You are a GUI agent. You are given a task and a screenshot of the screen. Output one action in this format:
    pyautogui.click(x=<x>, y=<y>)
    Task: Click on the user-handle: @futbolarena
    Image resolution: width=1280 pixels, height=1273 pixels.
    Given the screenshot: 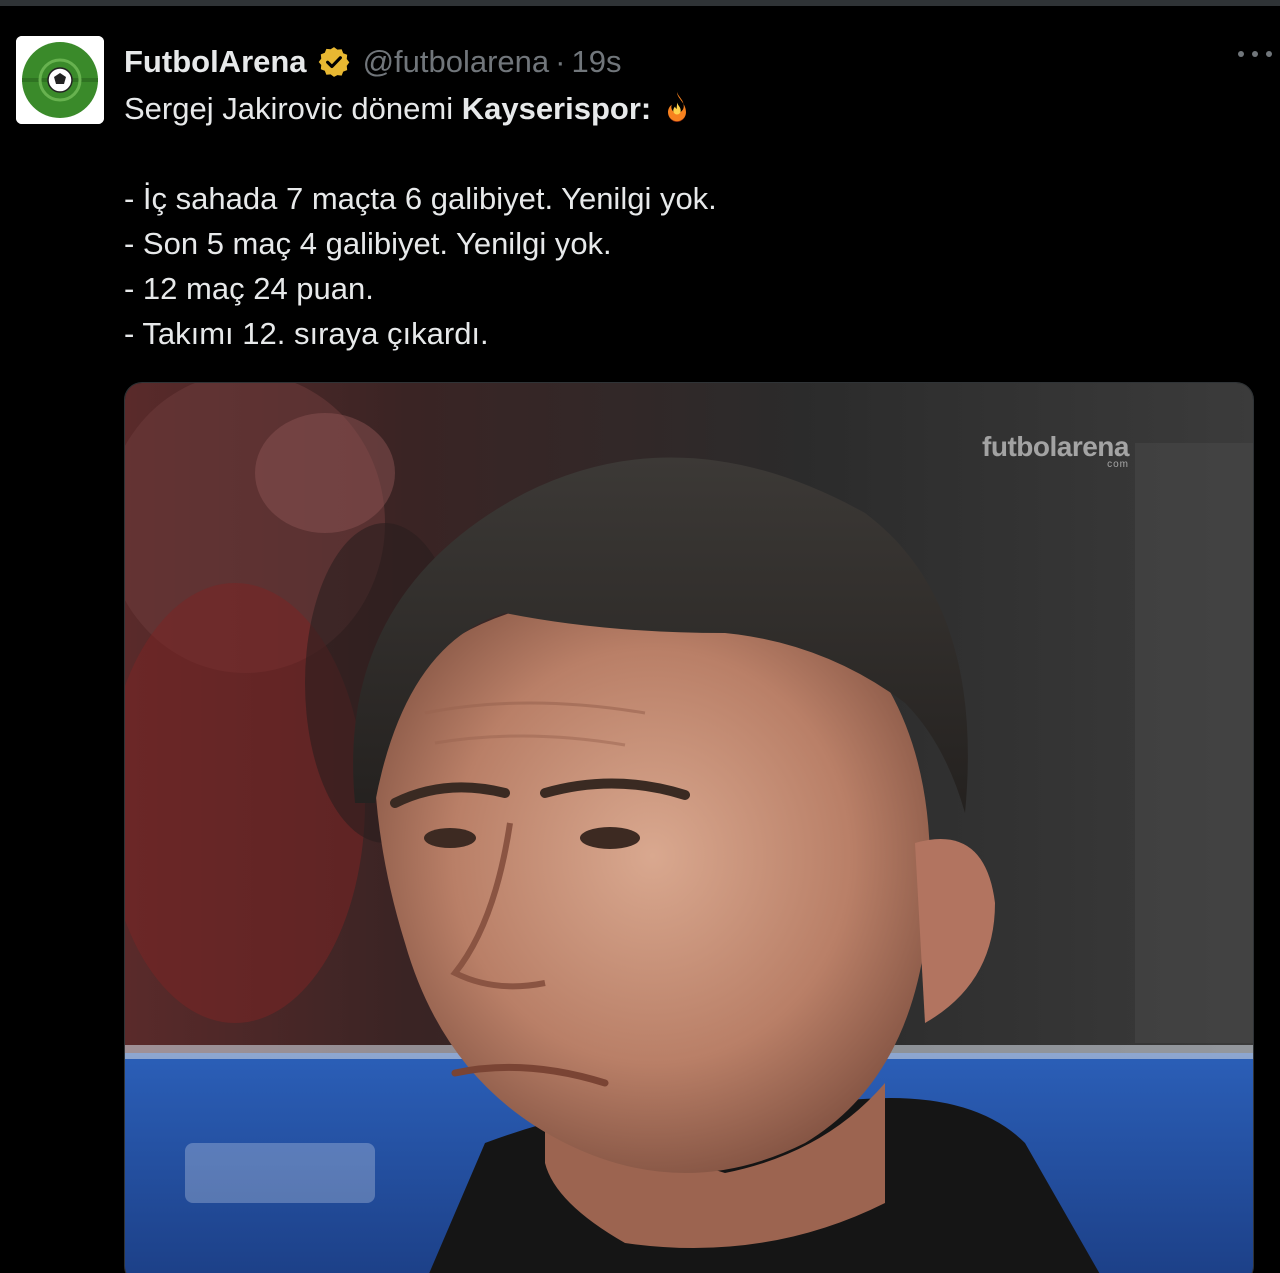 What is the action you would take?
    pyautogui.click(x=456, y=62)
    